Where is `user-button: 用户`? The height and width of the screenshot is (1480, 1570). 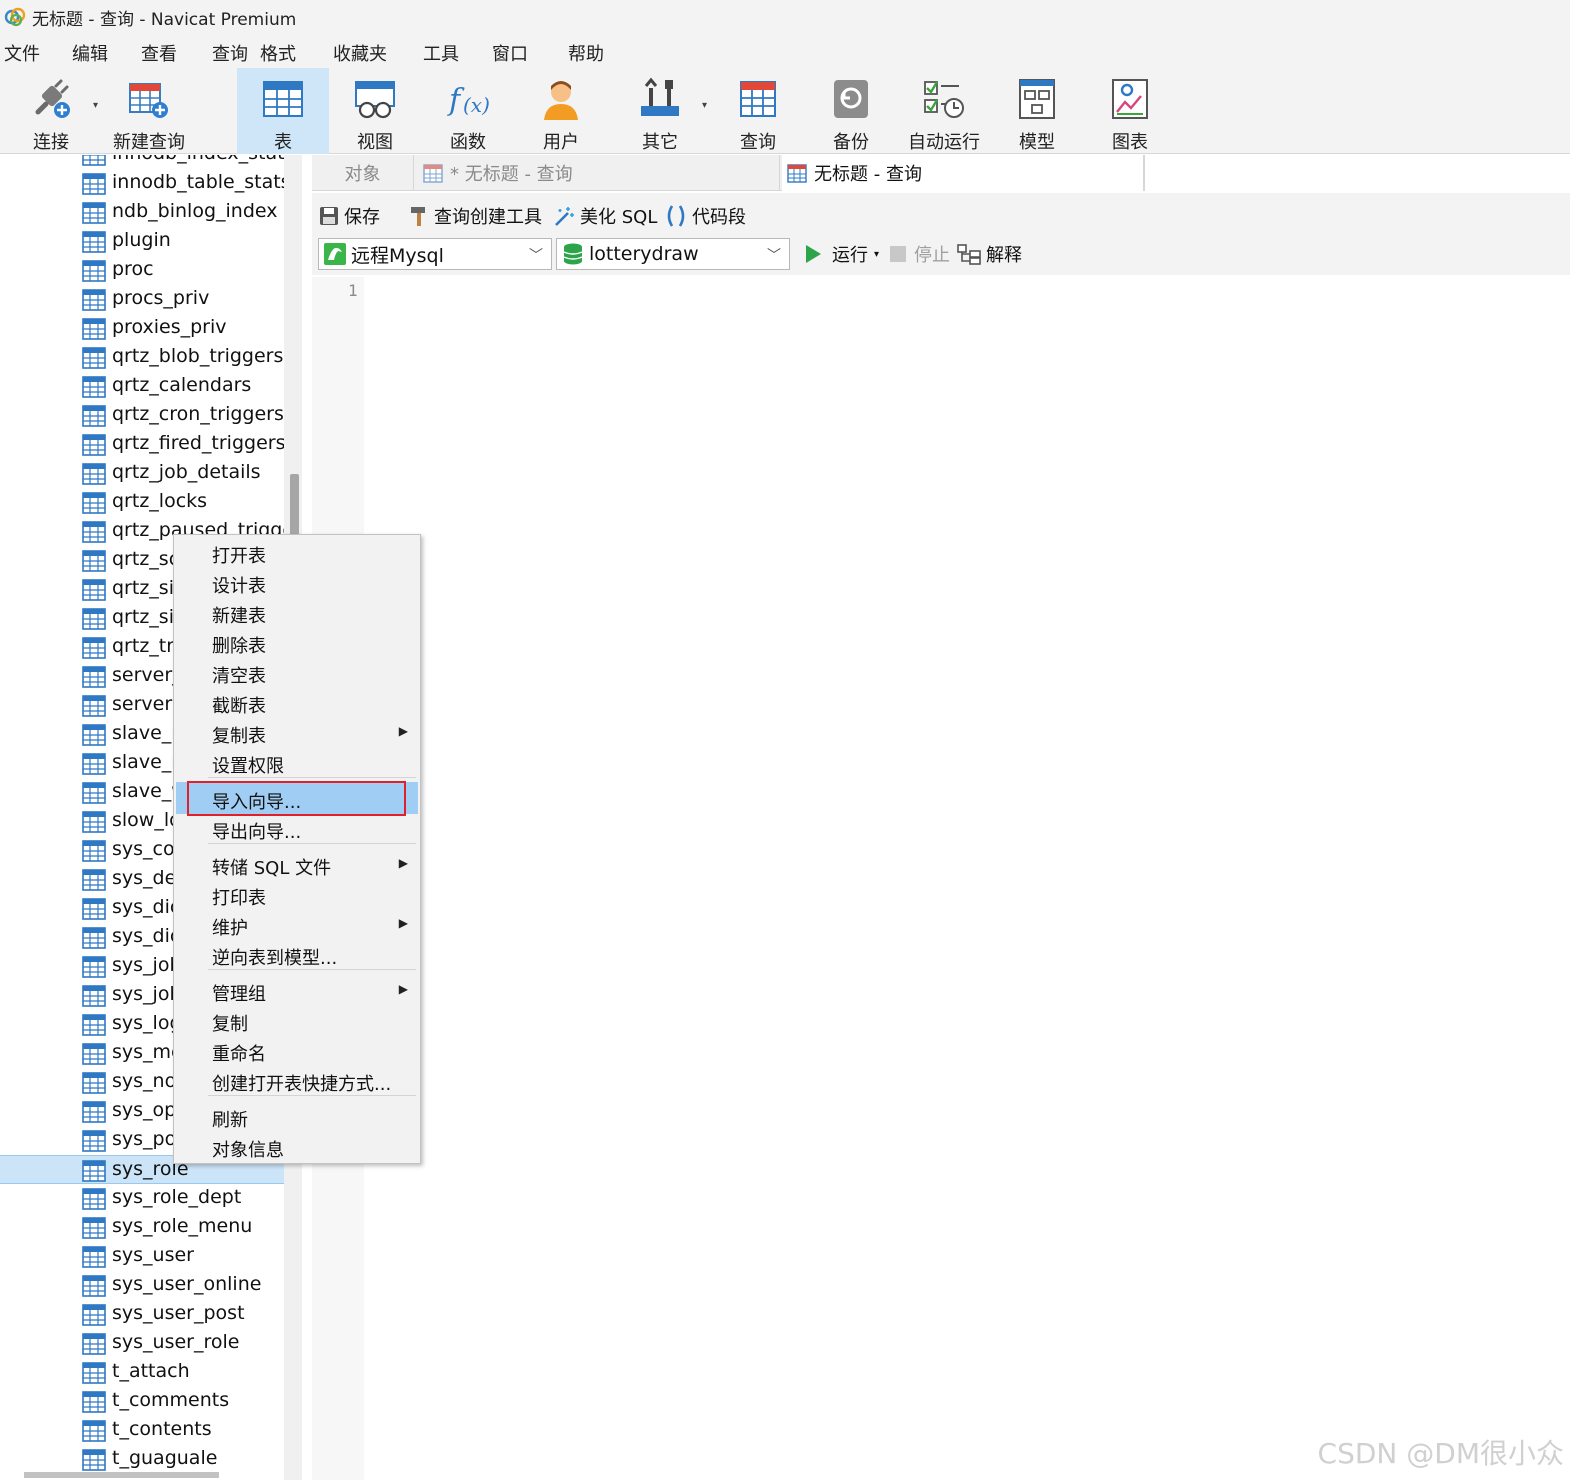
user-button: 用户 is located at coordinates (561, 111).